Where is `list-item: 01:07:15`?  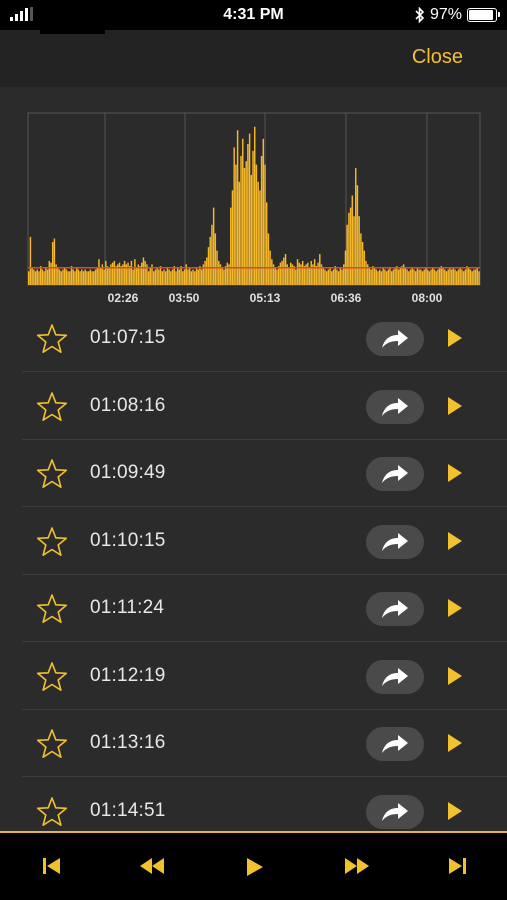 list-item: 01:07:15 is located at coordinates (264, 338).